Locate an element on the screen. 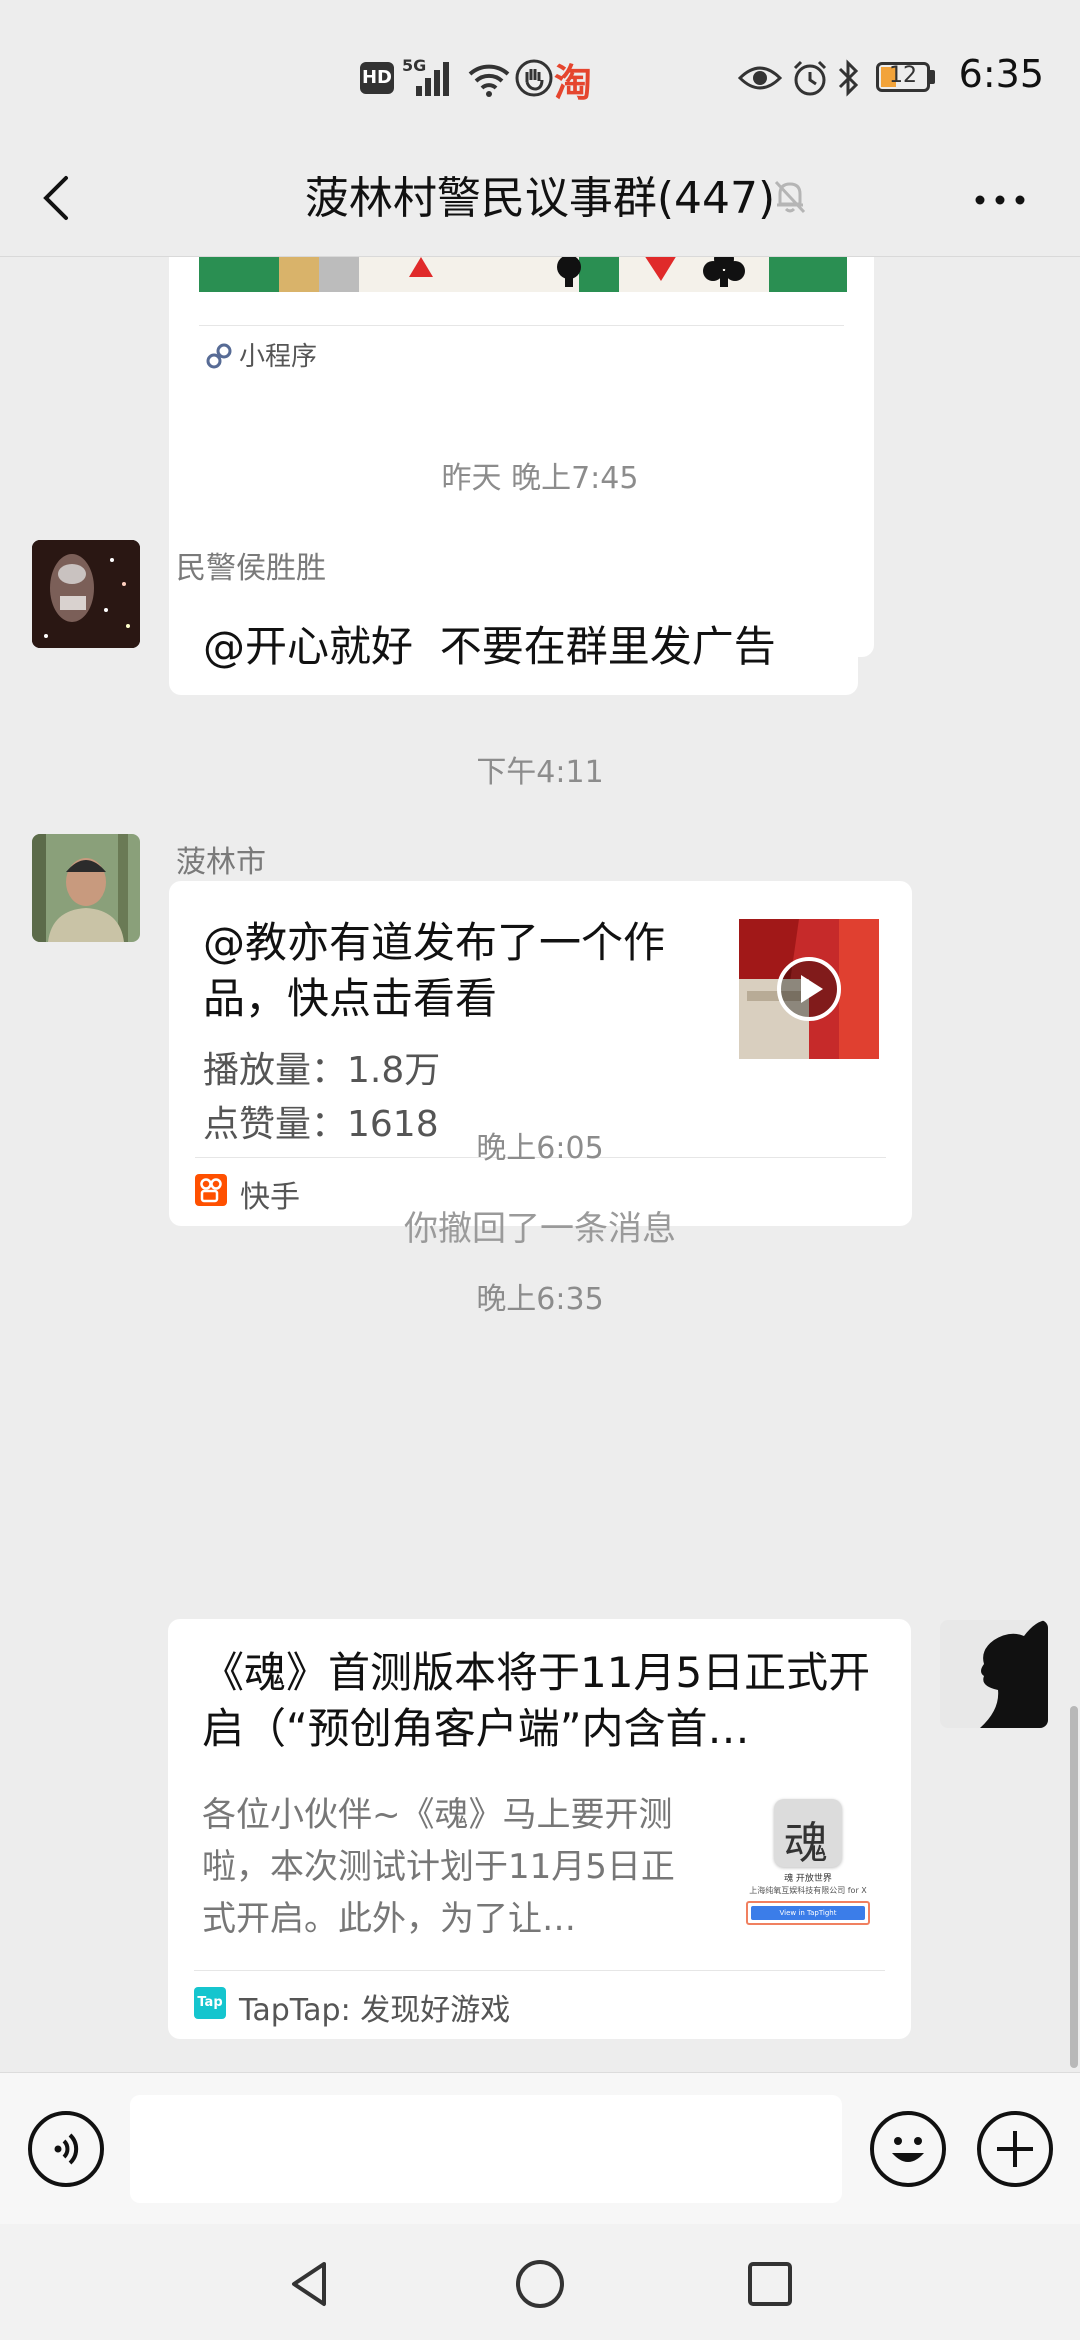  thumb-button: View in TapTight is located at coordinates (808, 1913).